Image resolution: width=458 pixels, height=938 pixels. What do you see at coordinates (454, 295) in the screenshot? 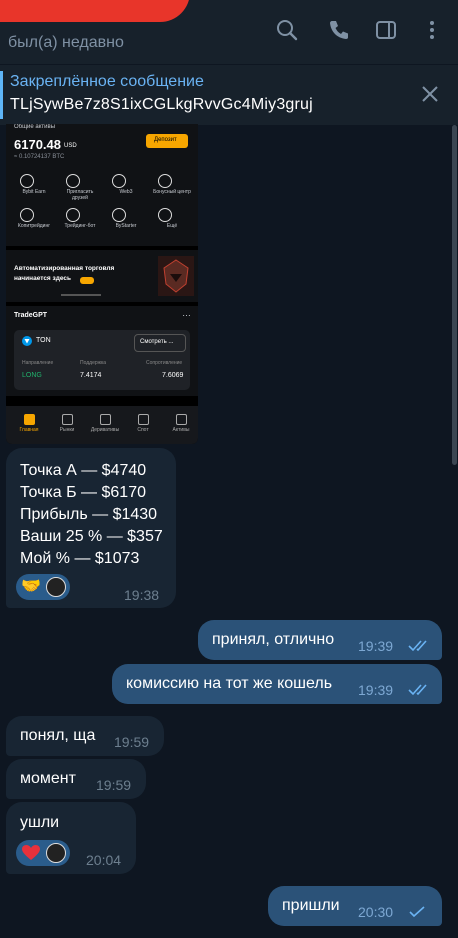
I see `scrollbar` at bounding box center [454, 295].